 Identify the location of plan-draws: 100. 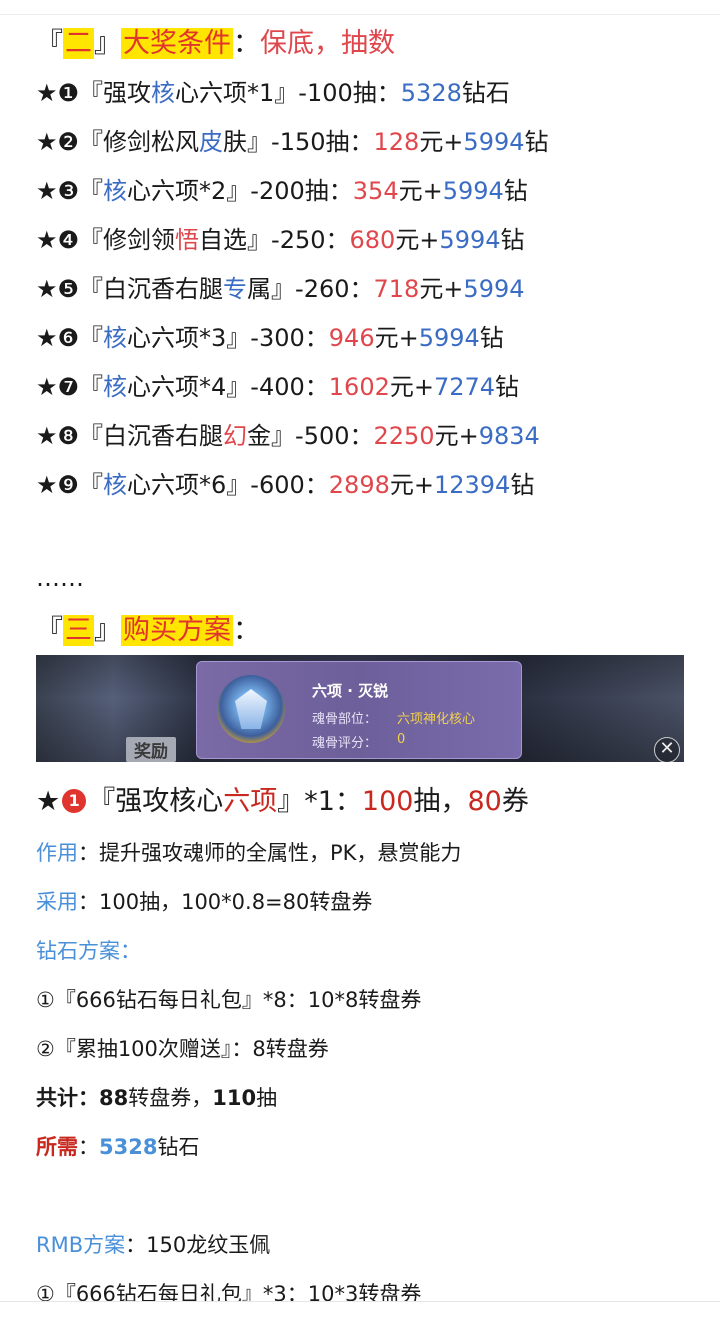
(387, 801).